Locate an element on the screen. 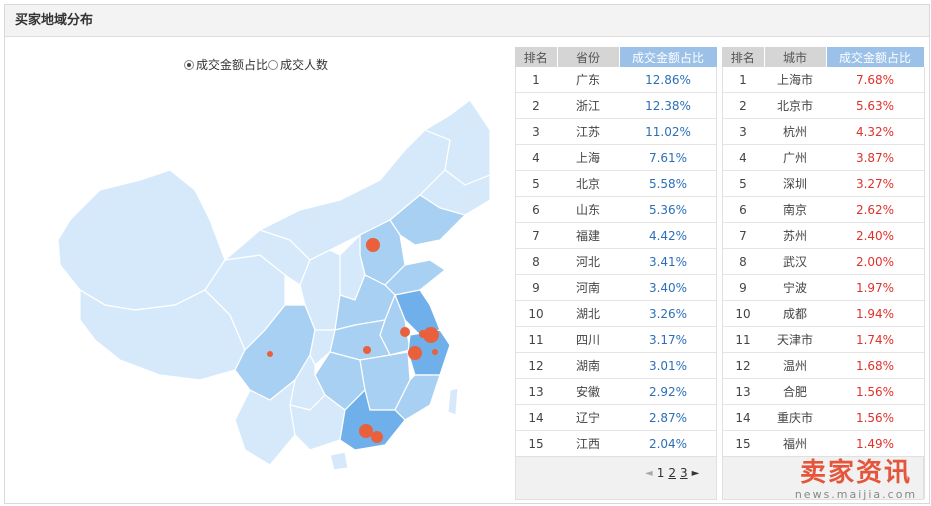  table-row: 5 深圳 3.27% is located at coordinates (823, 183).